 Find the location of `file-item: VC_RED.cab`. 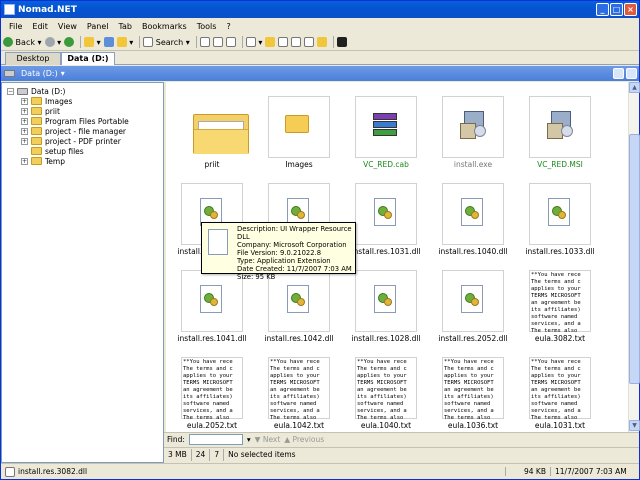

file-item: VC_RED.cab is located at coordinates (386, 125).